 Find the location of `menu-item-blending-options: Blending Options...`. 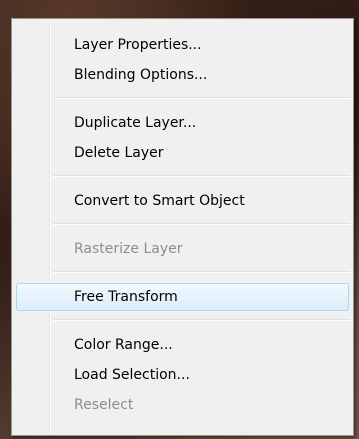

menu-item-blending-options: Blending Options... is located at coordinates (182, 75).